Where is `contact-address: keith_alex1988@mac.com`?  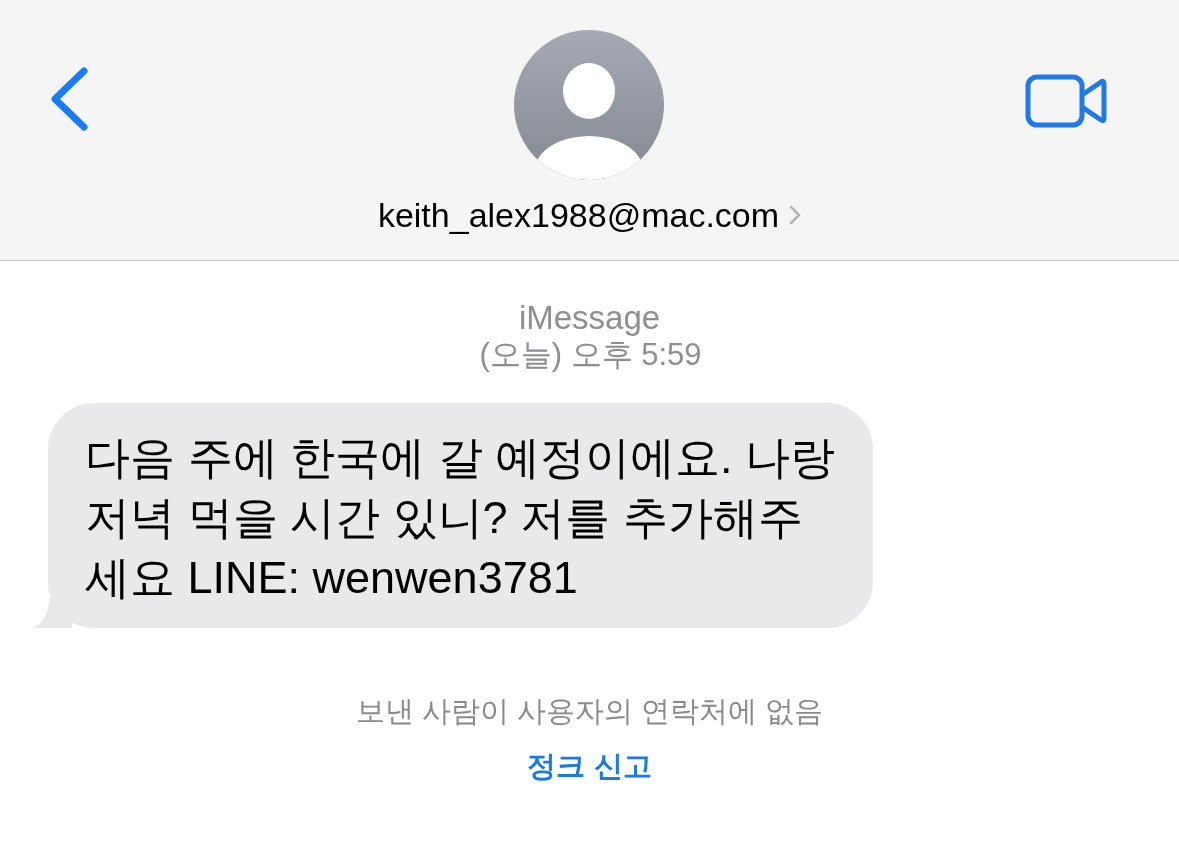
contact-address: keith_alex1988@mac.com is located at coordinates (589, 215).